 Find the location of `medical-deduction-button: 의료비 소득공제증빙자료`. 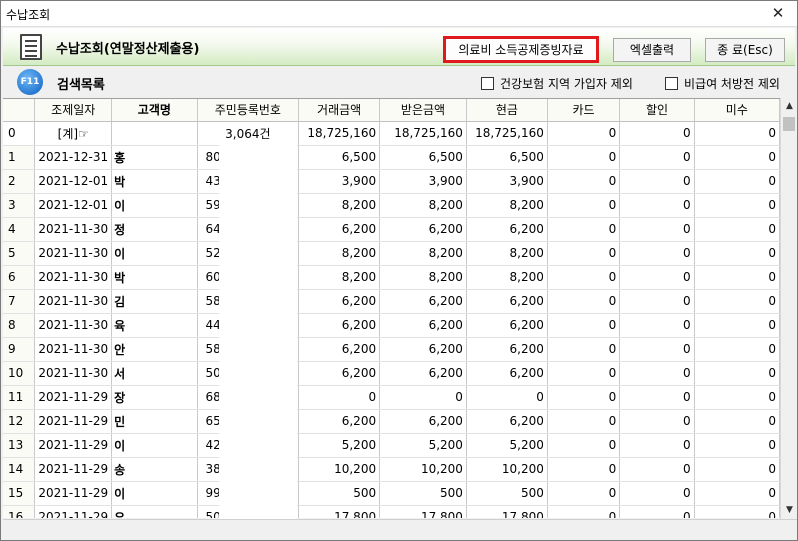

medical-deduction-button: 의료비 소득공제증빙자료 is located at coordinates (521, 49).